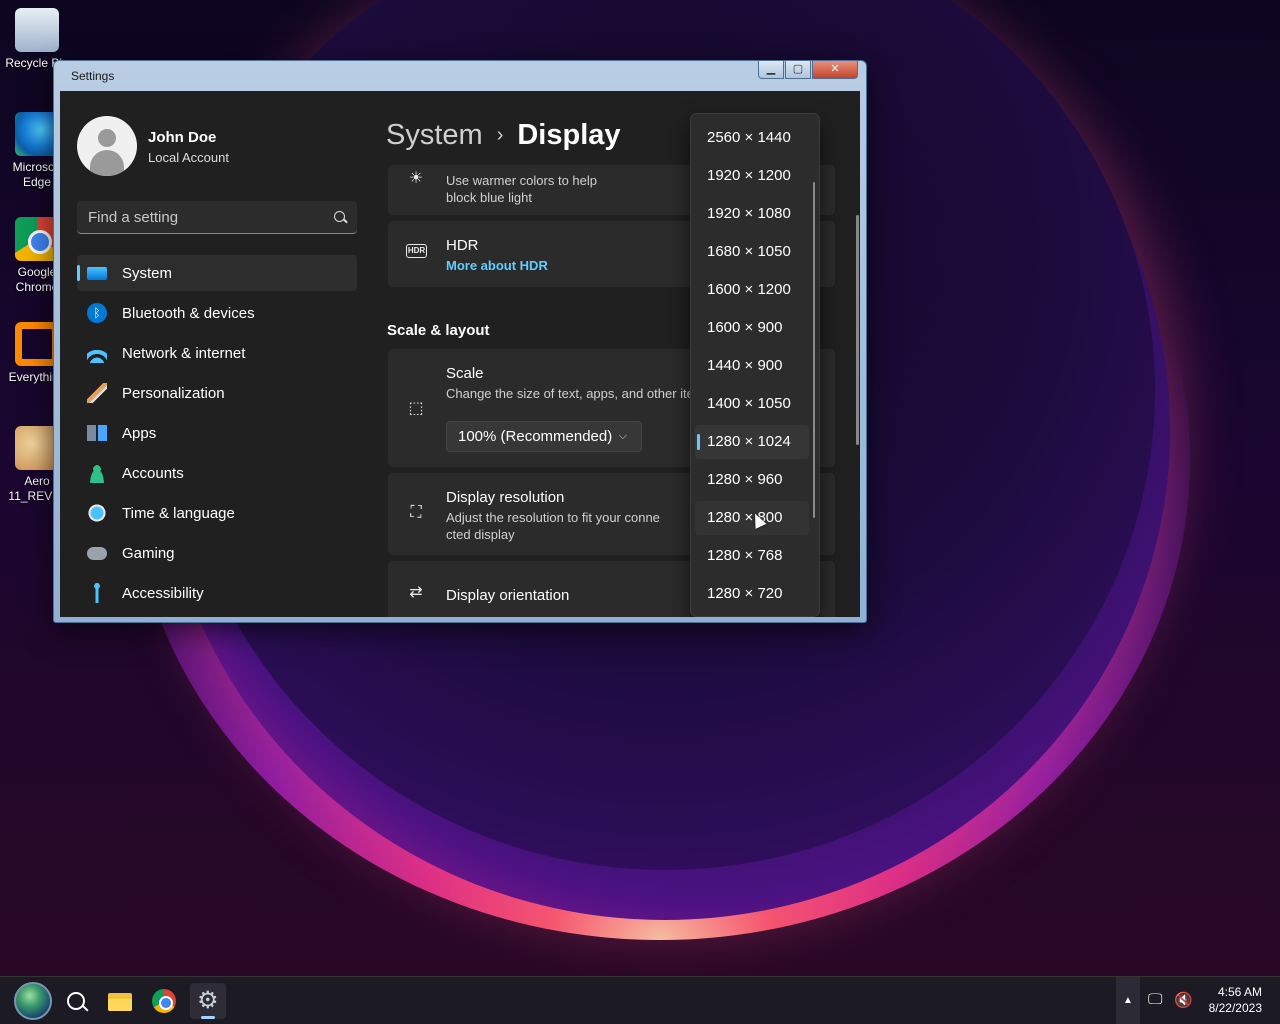 The width and height of the screenshot is (1280, 1024). Describe the element at coordinates (107, 146) in the screenshot. I see `avatar` at that location.